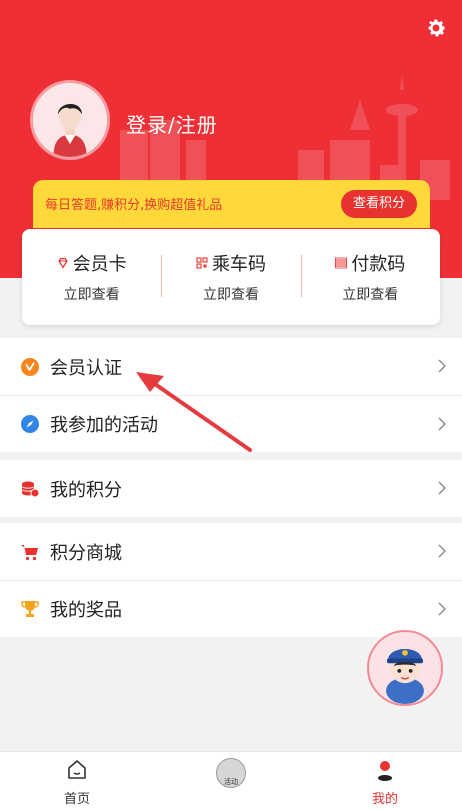 This screenshot has width=462, height=810. Describe the element at coordinates (134, 205) in the screenshot. I see `promo-text: 每日答题,赚积分,换购超值礼品` at that location.